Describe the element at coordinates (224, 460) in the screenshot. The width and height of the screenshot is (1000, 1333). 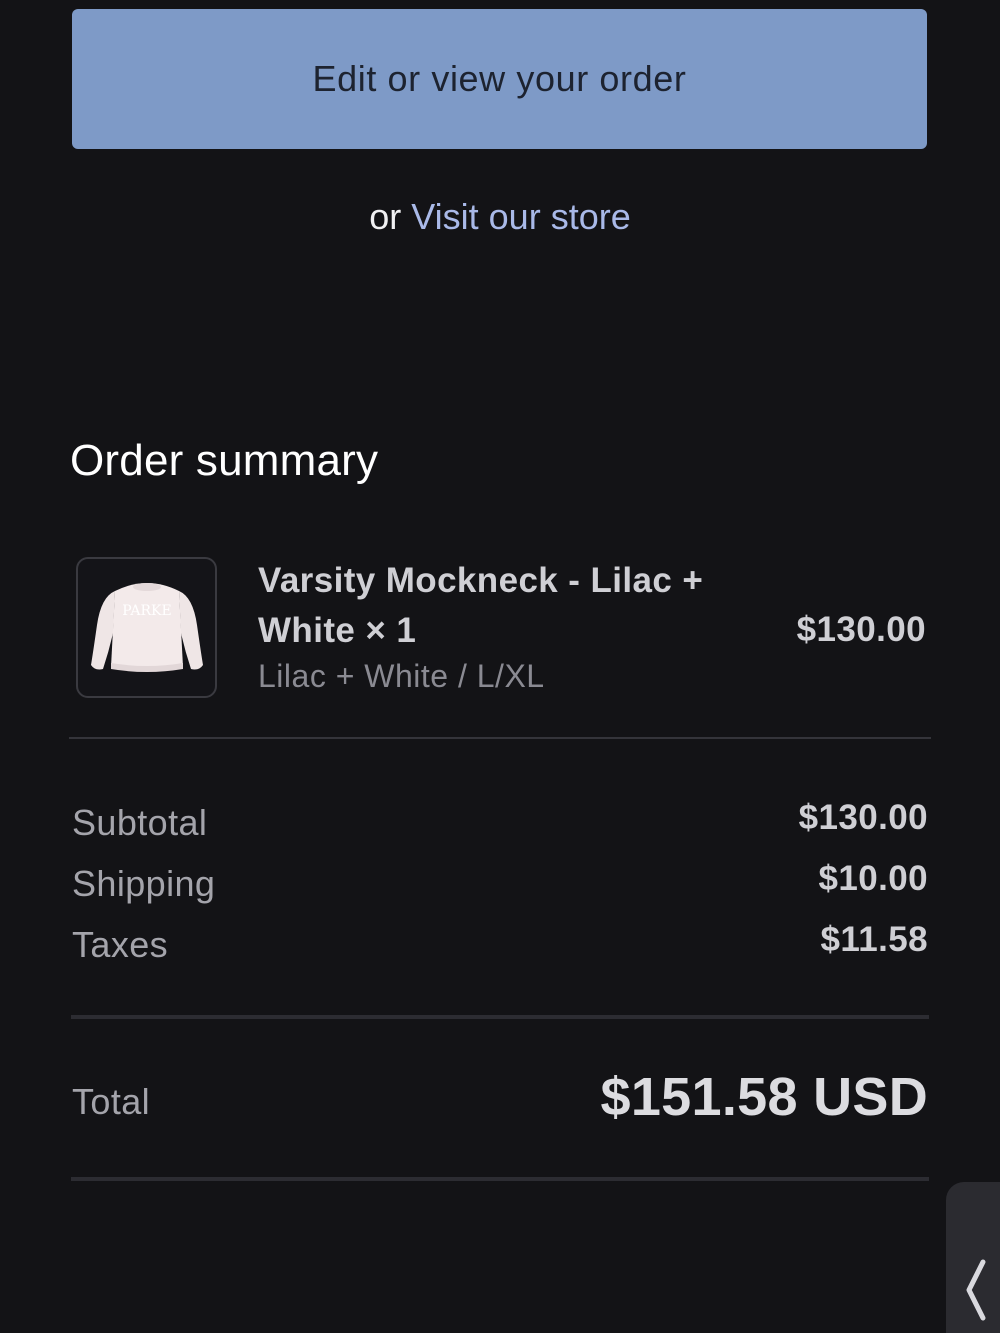
I see `order-summary-title: Order summary` at that location.